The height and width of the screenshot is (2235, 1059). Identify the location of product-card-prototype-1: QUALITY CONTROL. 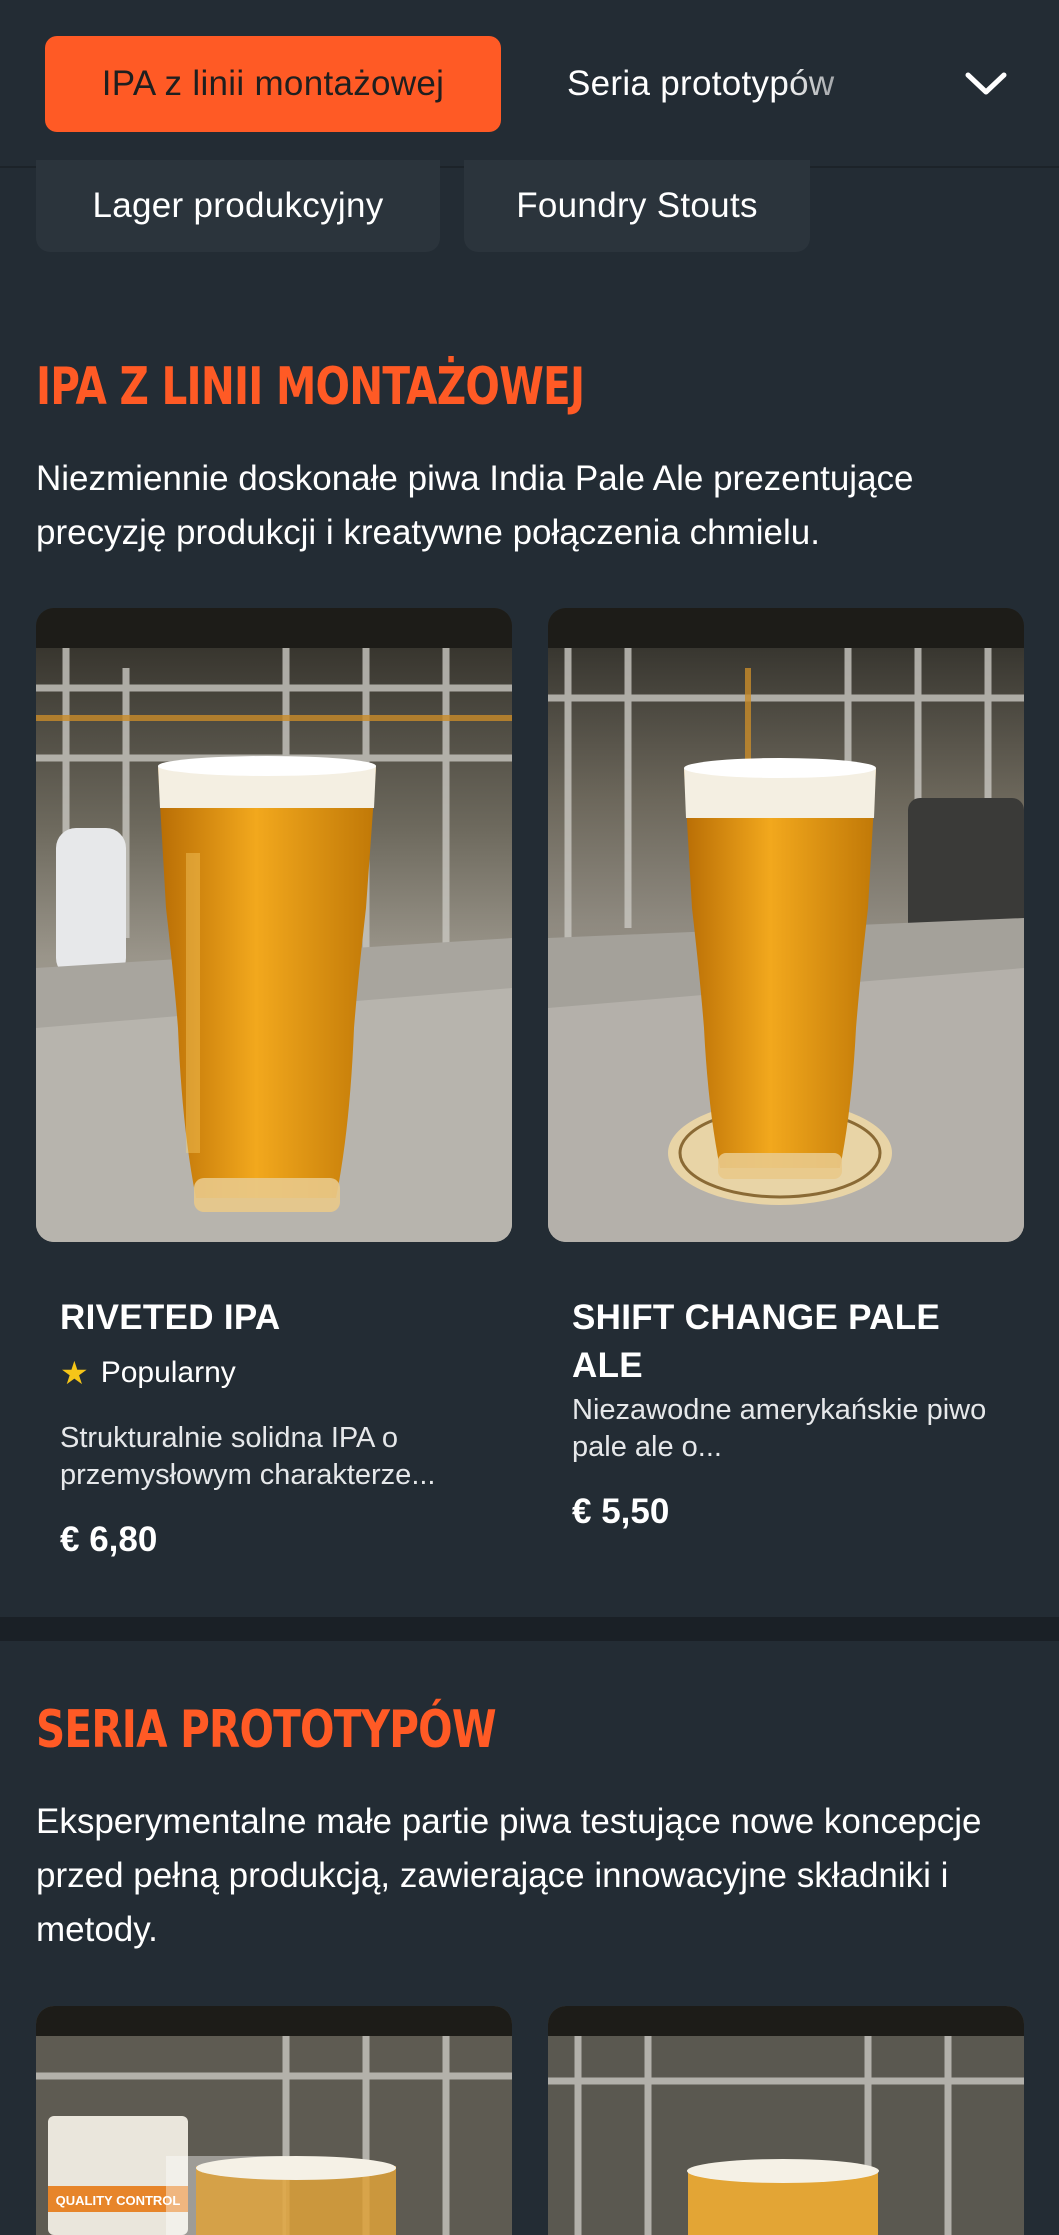
(274, 2120).